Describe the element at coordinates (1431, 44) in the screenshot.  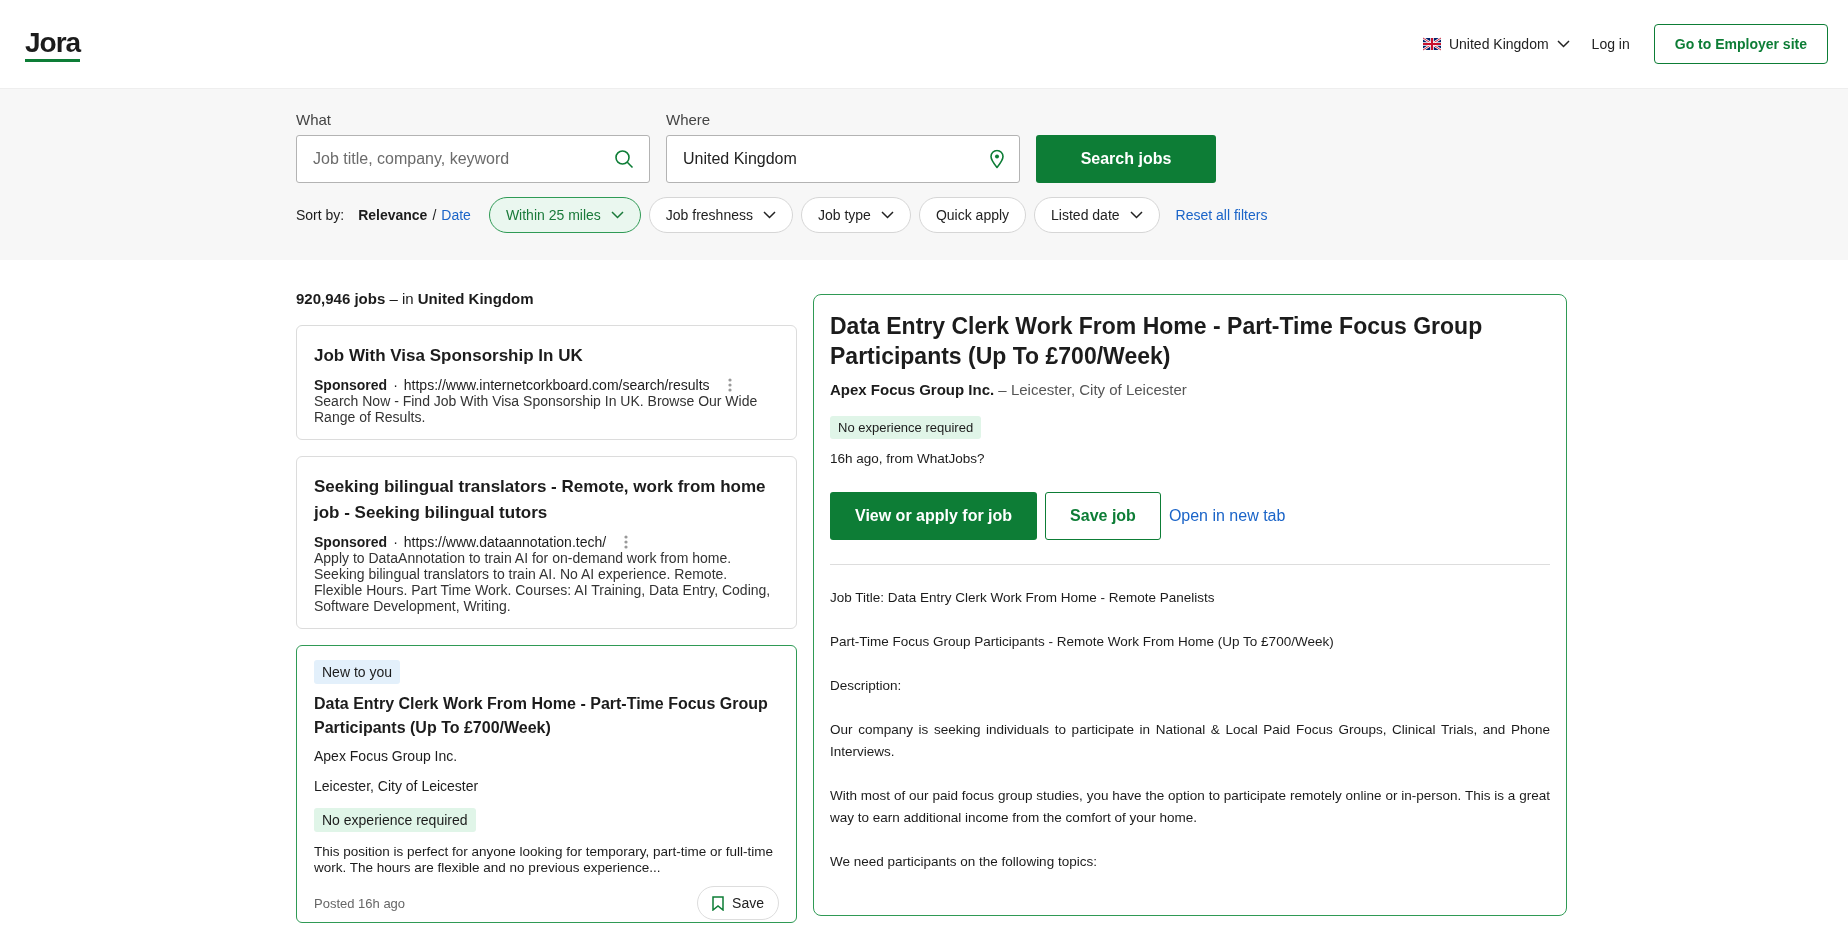
I see `flag-icon` at that location.